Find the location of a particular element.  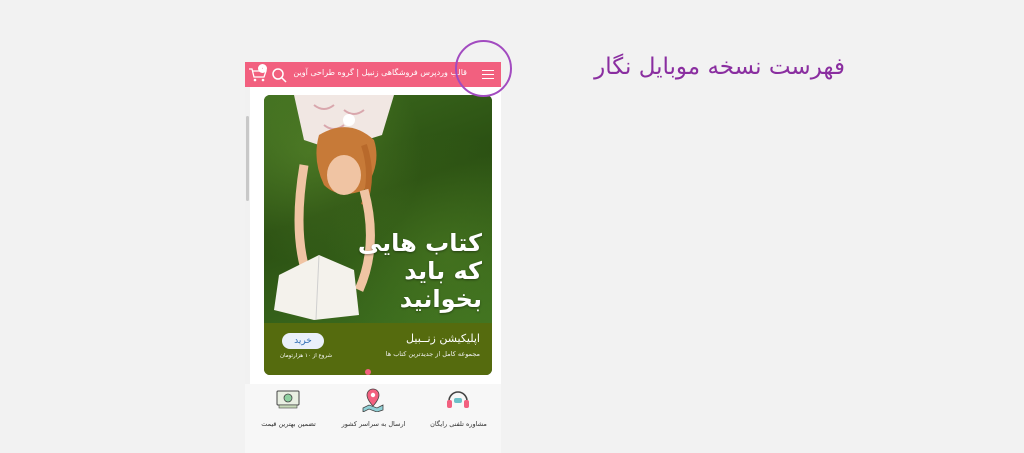

feature-label: ارسال به سراسر کشور is located at coordinates (373, 424).